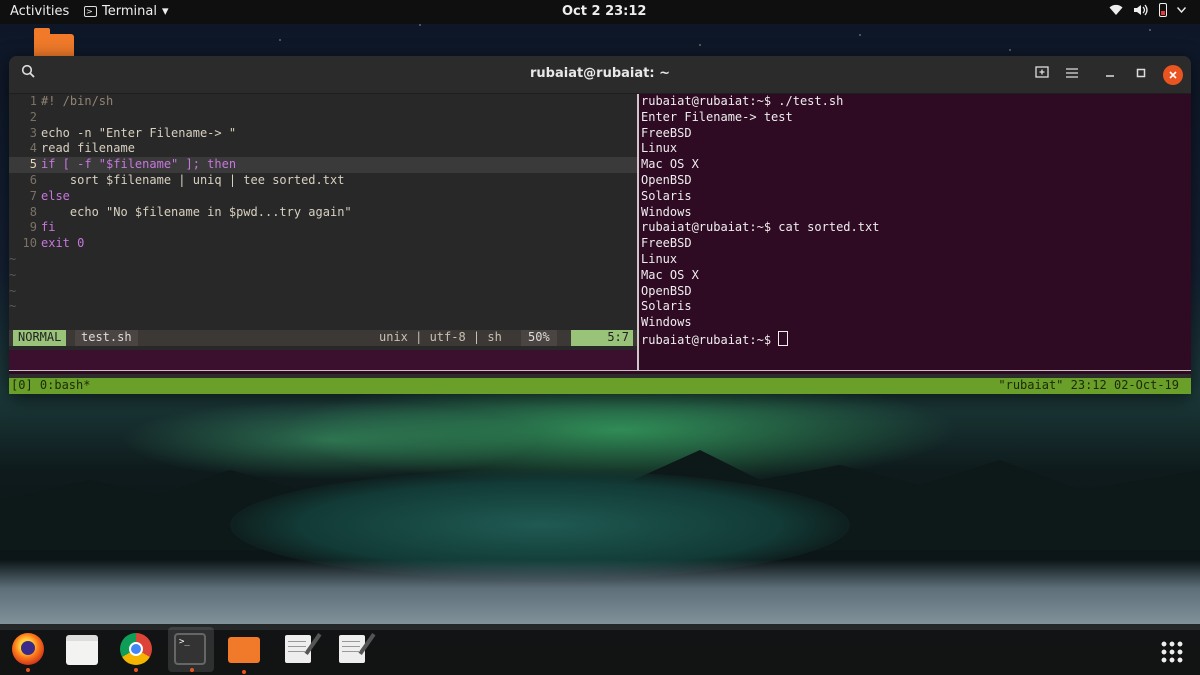  What do you see at coordinates (88, 148) in the screenshot?
I see `code-text: read filename` at bounding box center [88, 148].